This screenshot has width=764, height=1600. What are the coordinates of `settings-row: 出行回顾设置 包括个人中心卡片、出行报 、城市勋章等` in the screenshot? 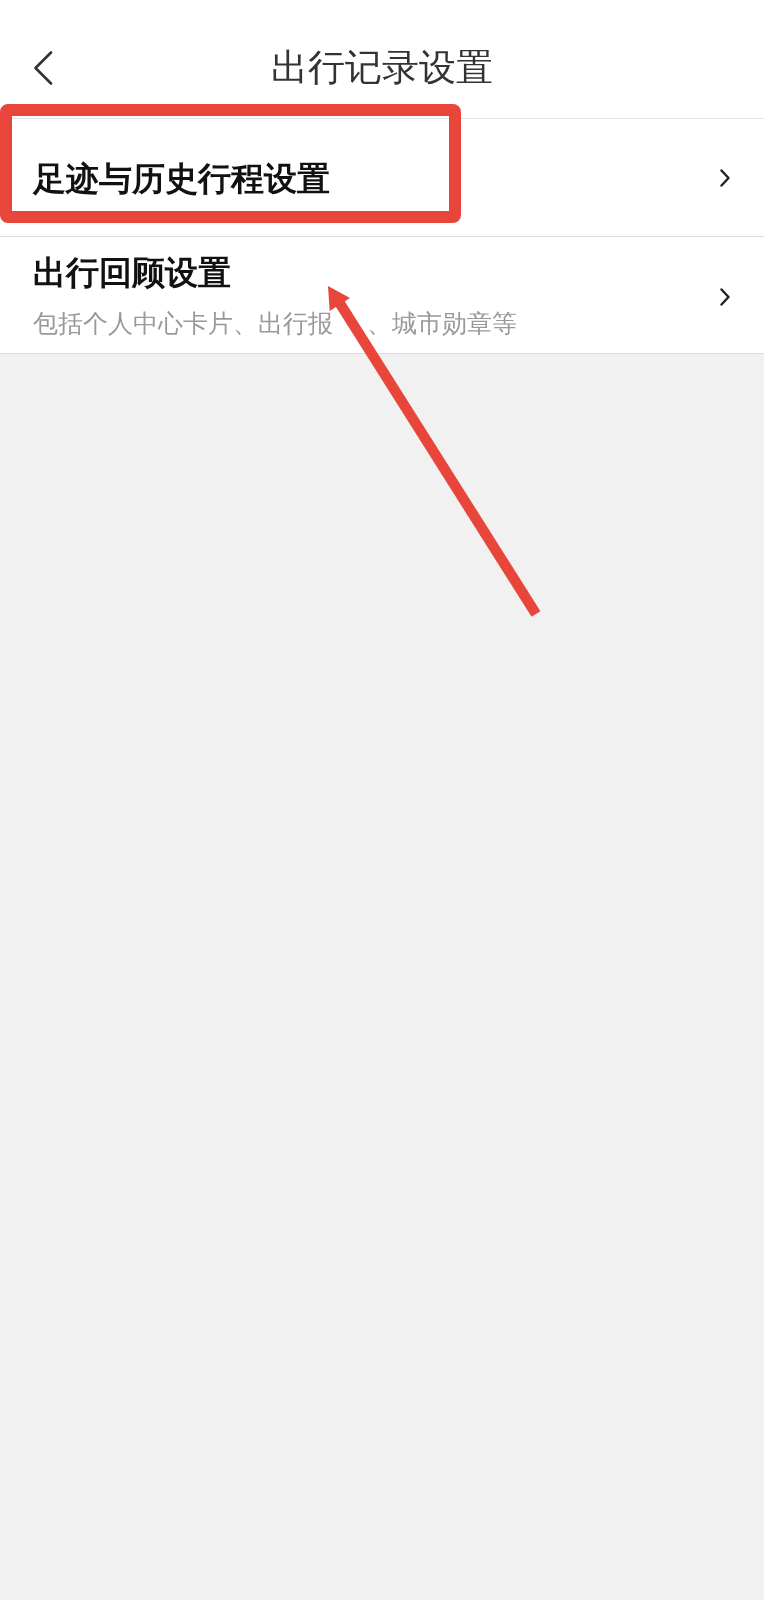 It's located at (382, 295).